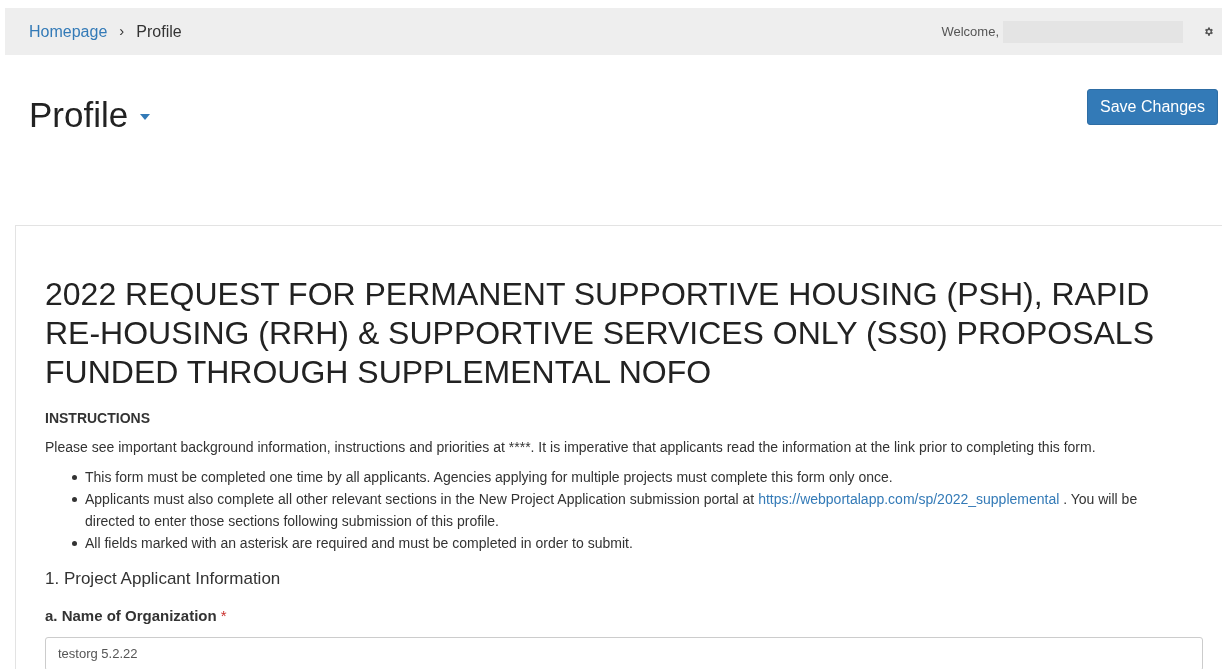 The height and width of the screenshot is (669, 1222). I want to click on save-changes-button: Save Changes, so click(1152, 107).